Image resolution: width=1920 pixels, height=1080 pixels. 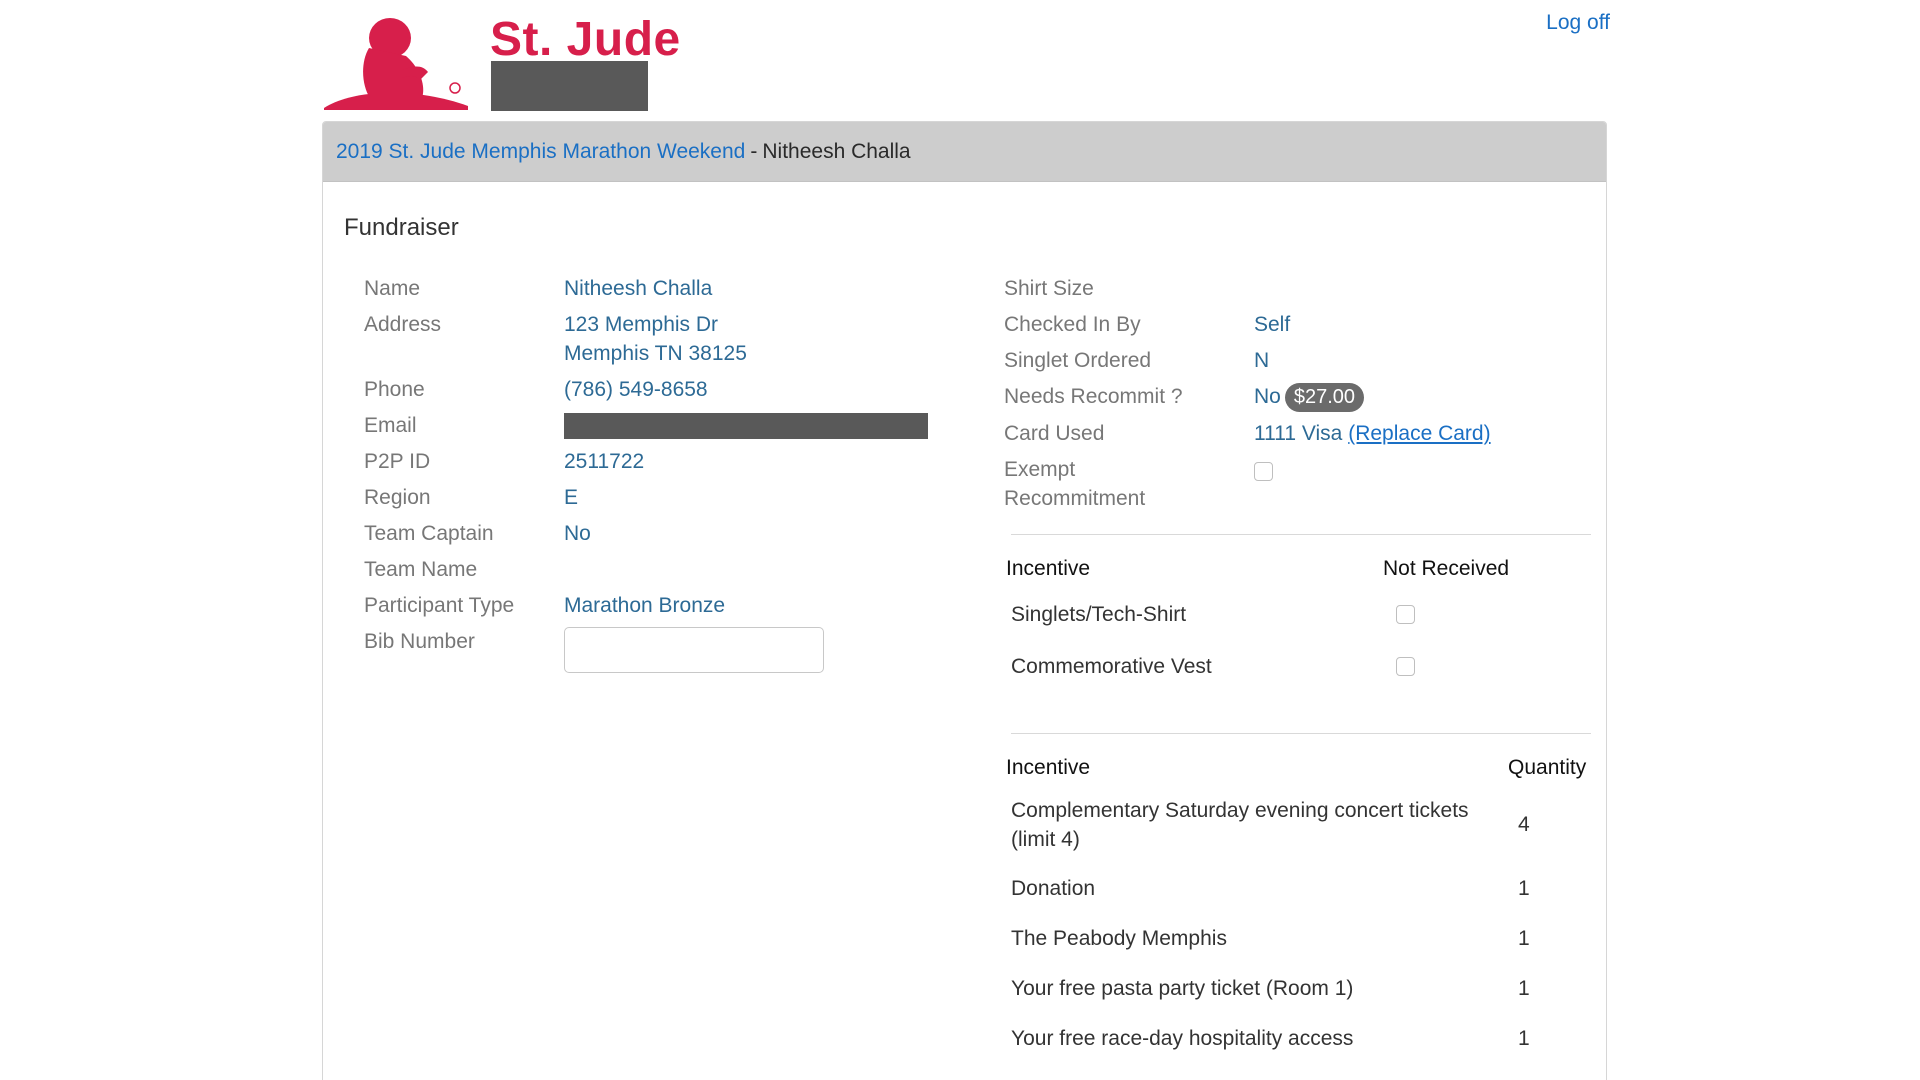 What do you see at coordinates (1053, 888) in the screenshot?
I see `incentive-name: Donation` at bounding box center [1053, 888].